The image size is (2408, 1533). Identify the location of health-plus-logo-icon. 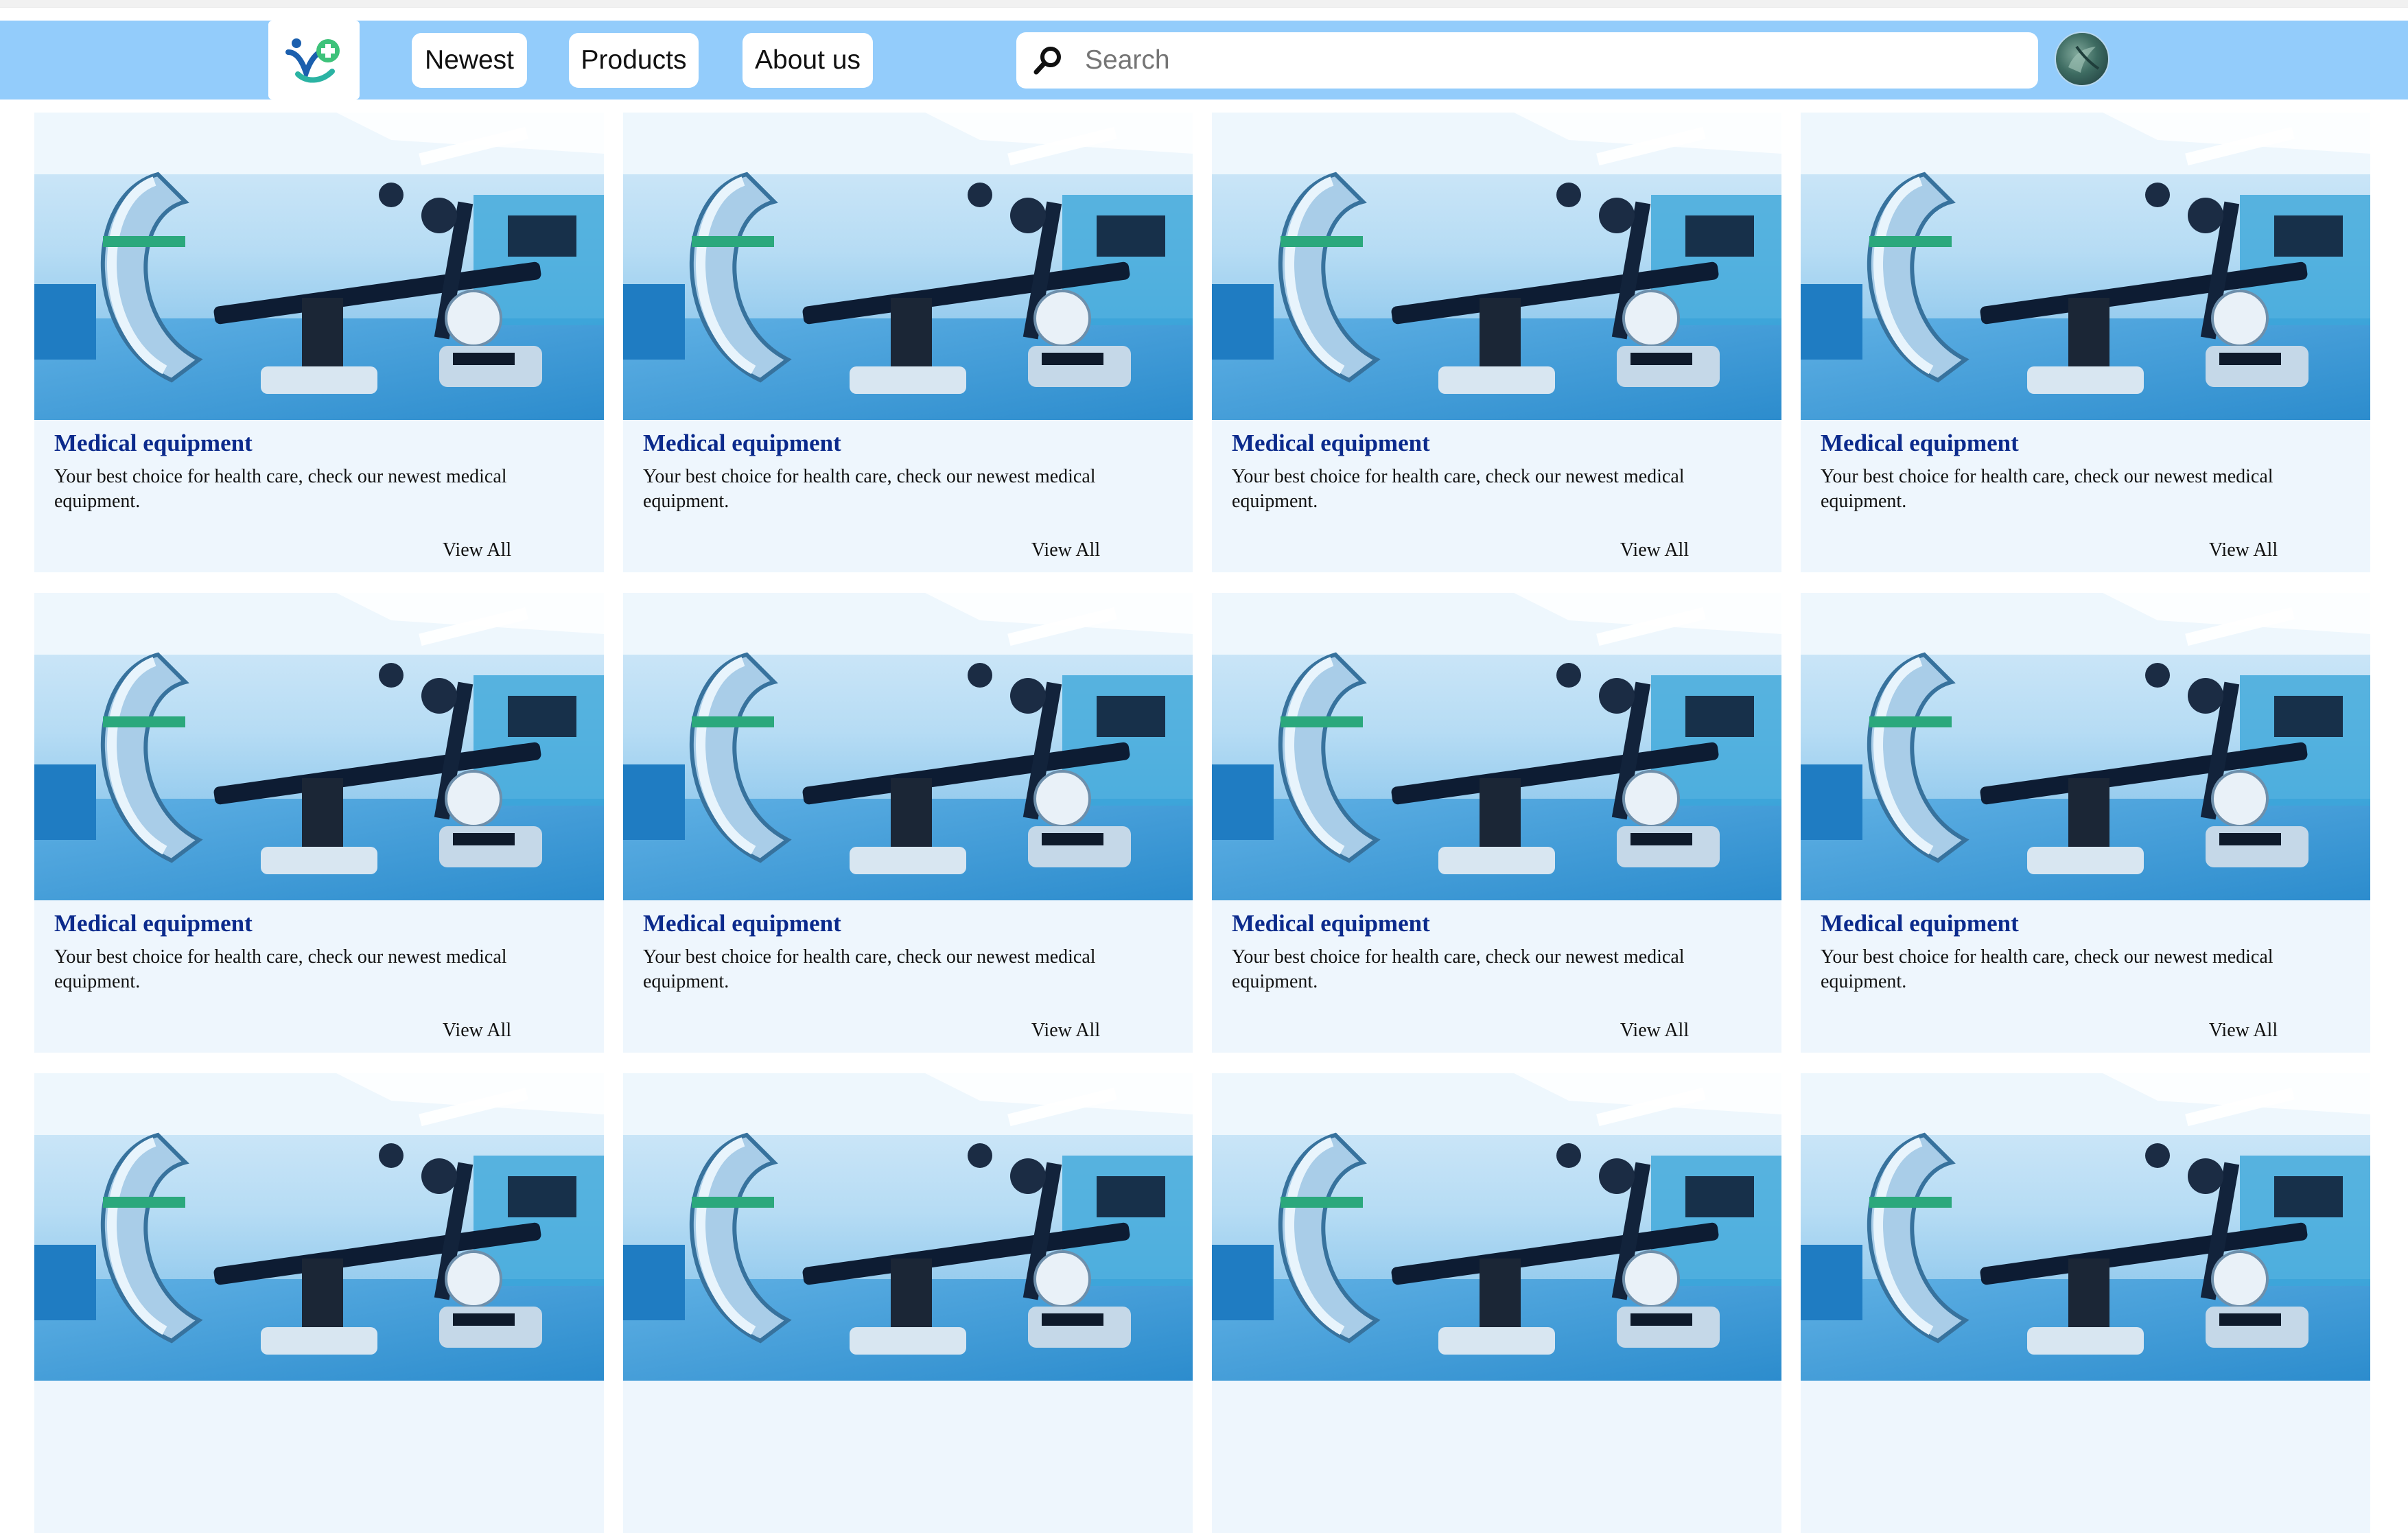
(312, 60).